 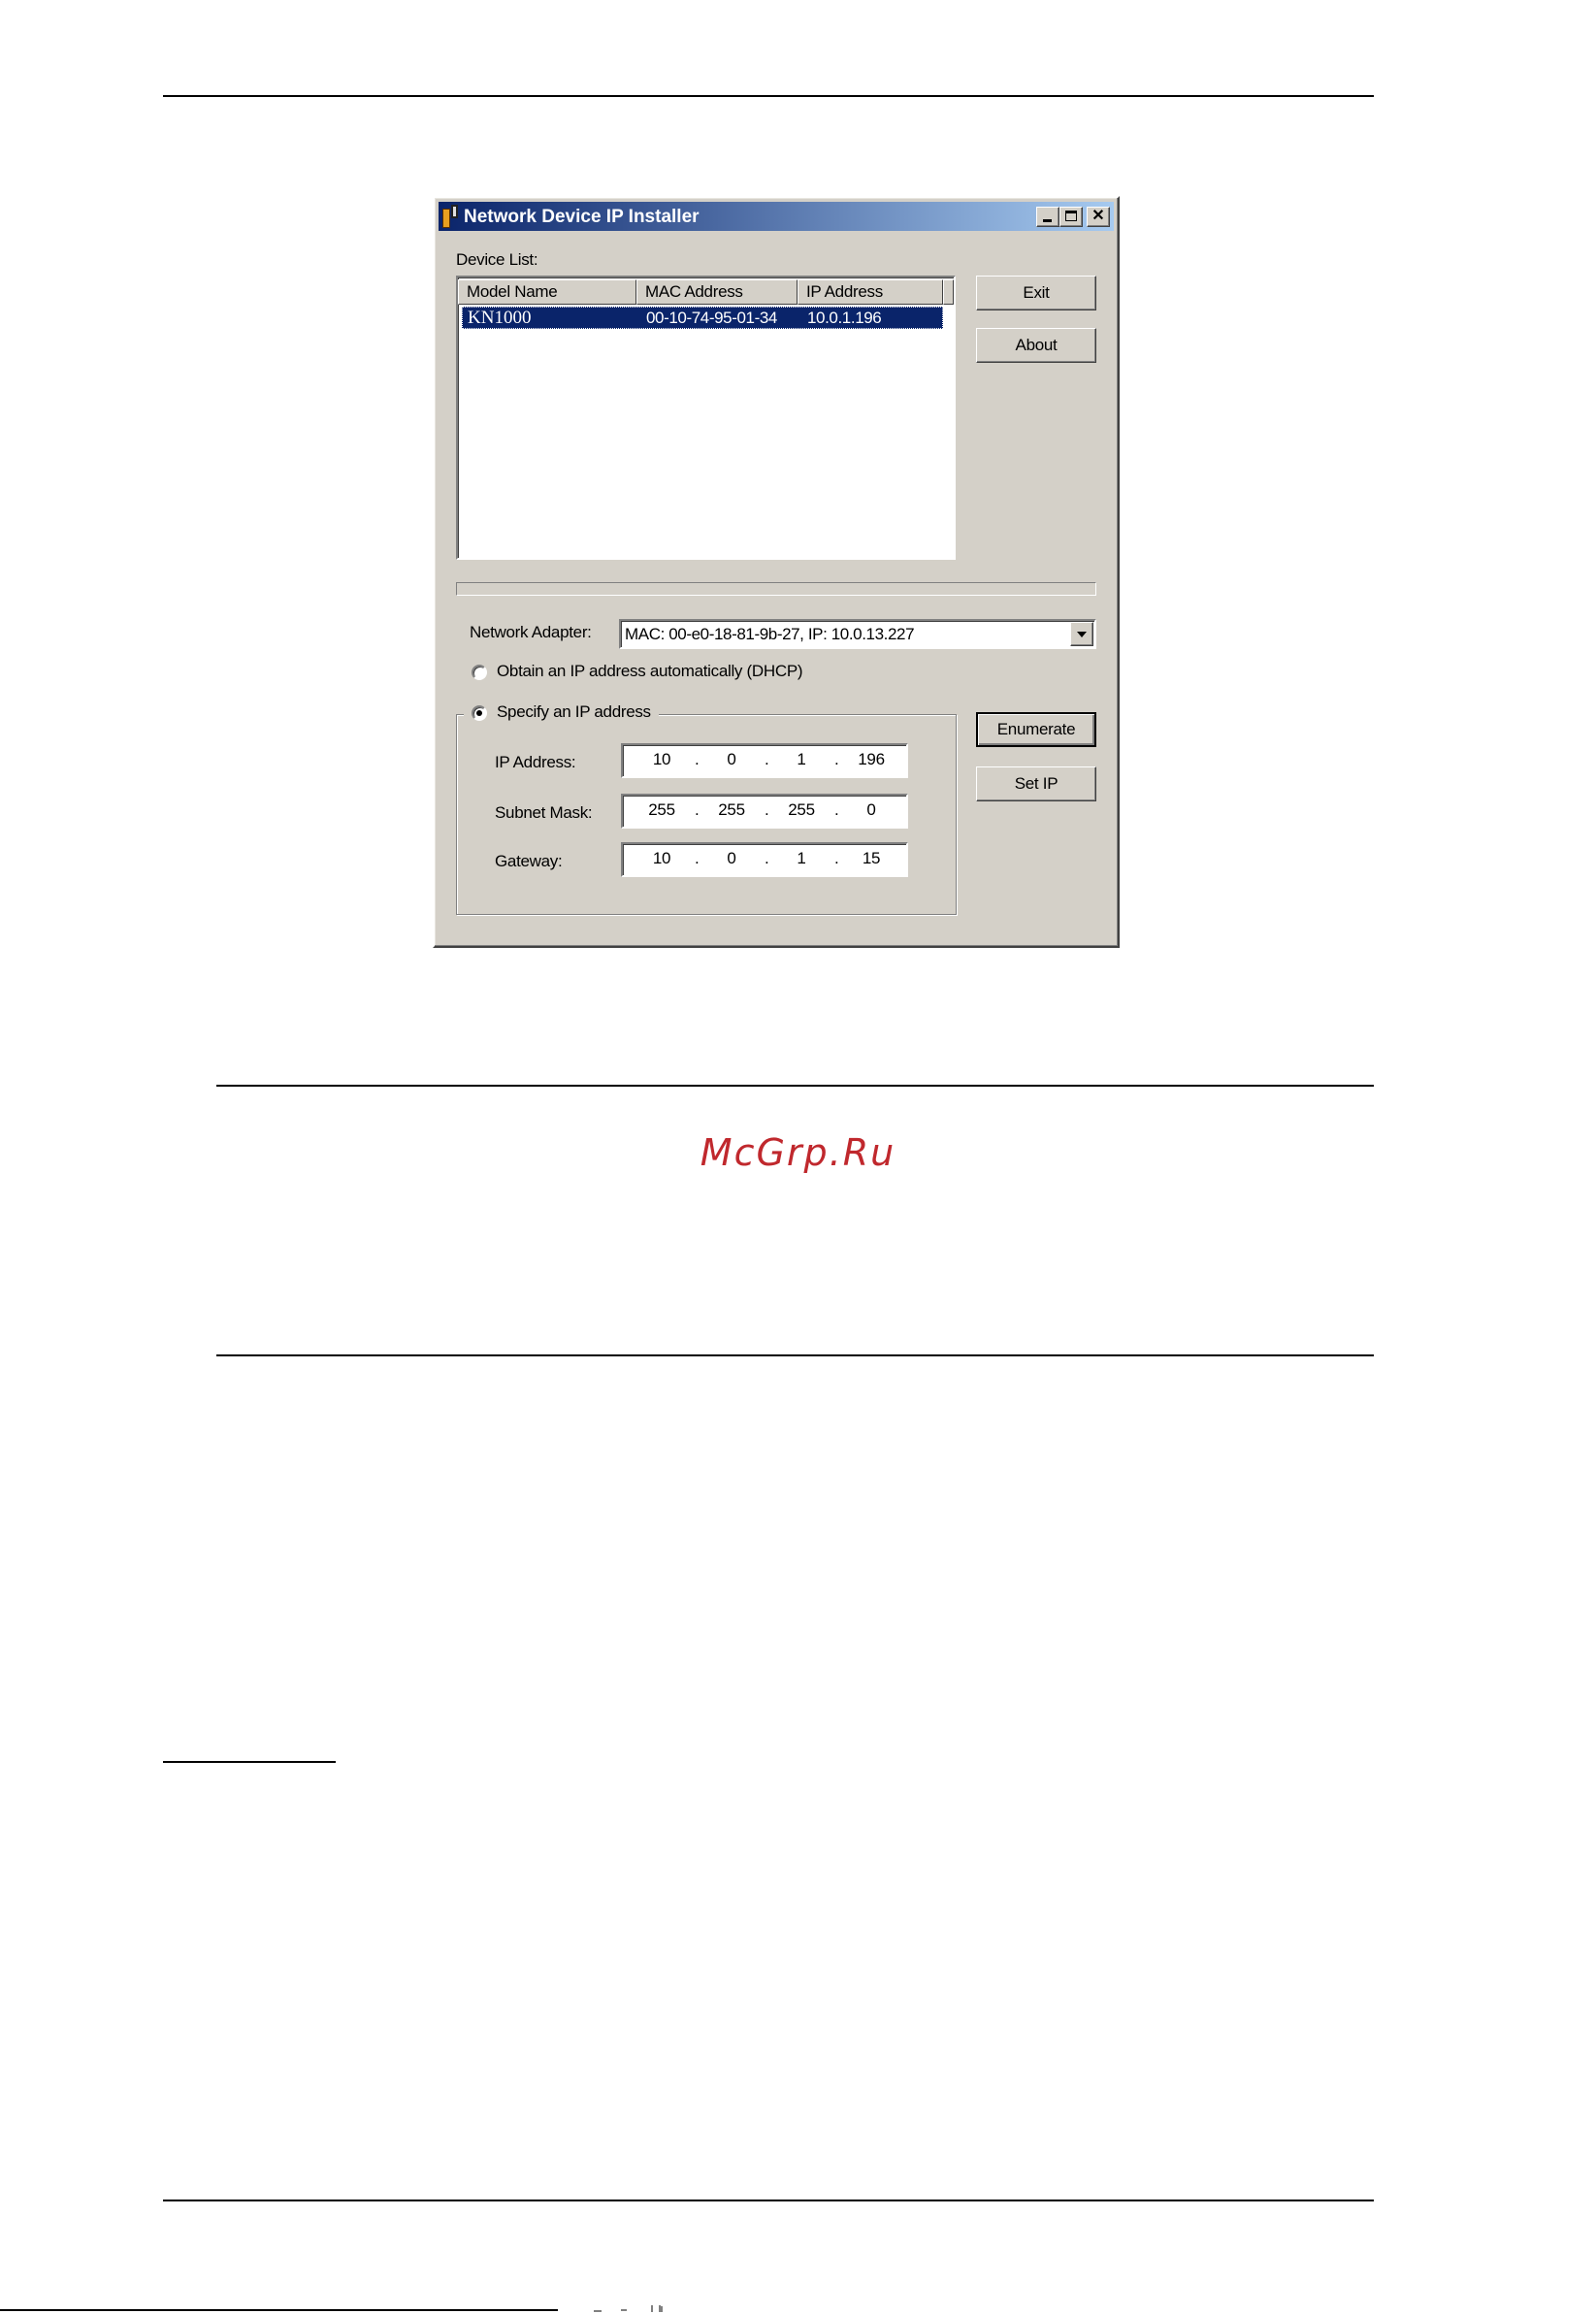 I want to click on progress-bar, so click(x=776, y=589).